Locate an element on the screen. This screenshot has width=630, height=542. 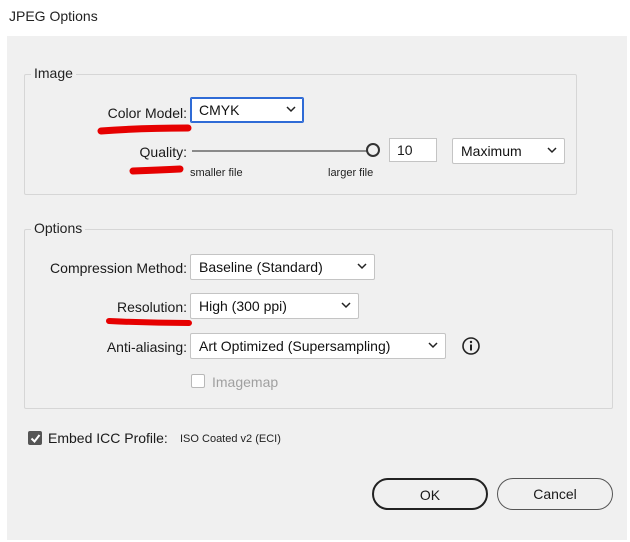
annotation-underline-resolution is located at coordinates (149, 322).